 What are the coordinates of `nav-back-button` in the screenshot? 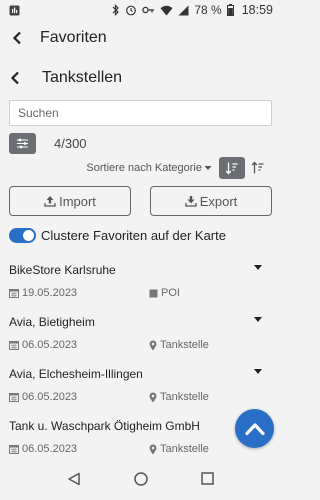 It's located at (74, 481).